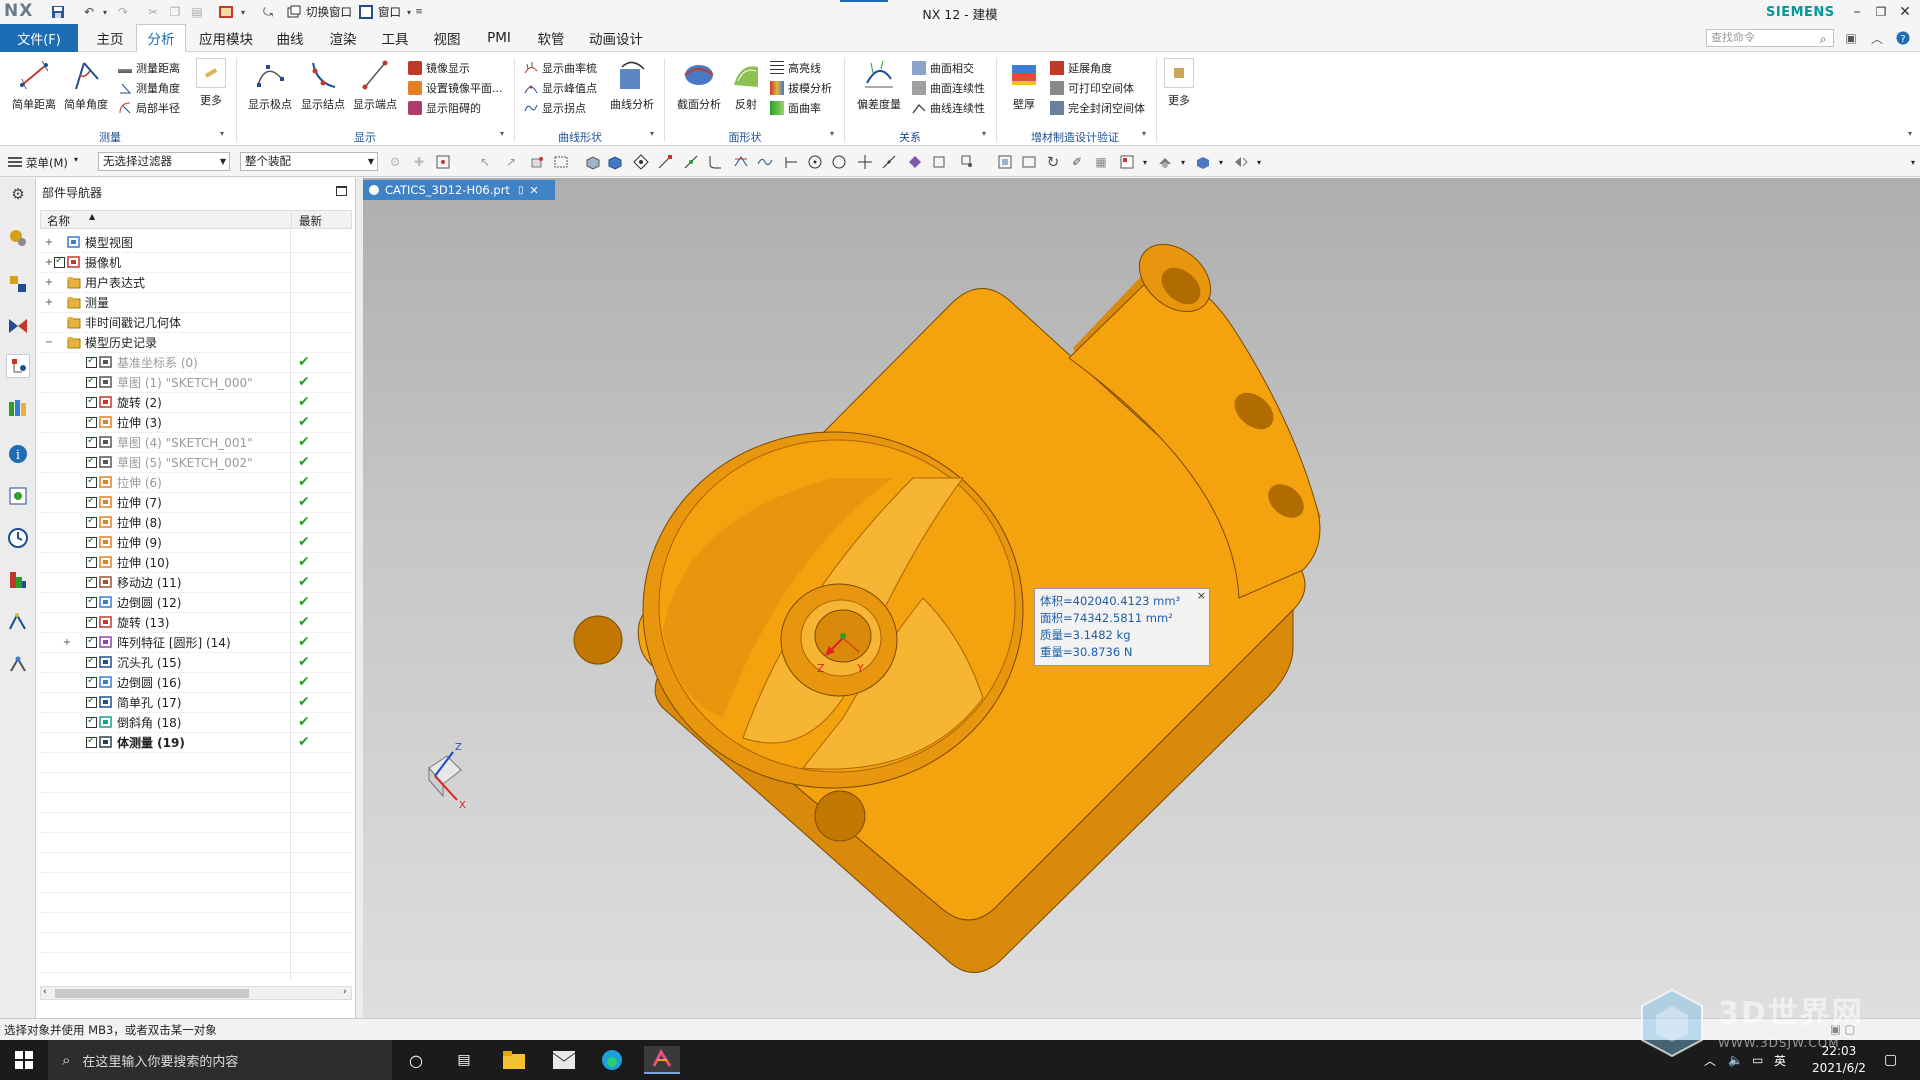  What do you see at coordinates (865, 162) in the screenshot?
I see `snap-point-on-curve-icon` at bounding box center [865, 162].